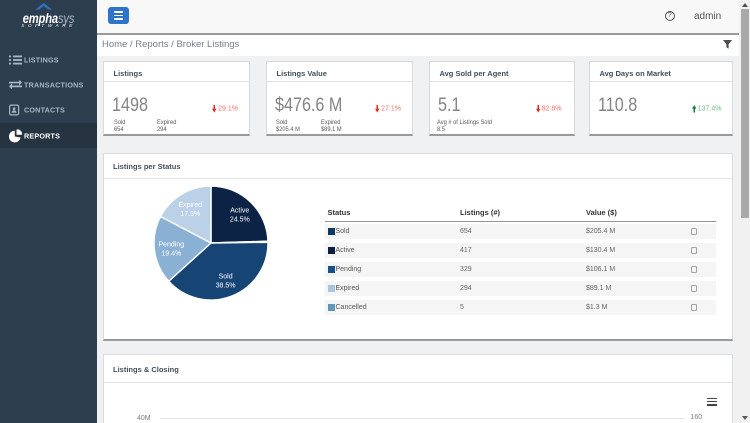 The image size is (750, 423). Describe the element at coordinates (190, 214) in the screenshot. I see `svg-text: 17.3%` at that location.